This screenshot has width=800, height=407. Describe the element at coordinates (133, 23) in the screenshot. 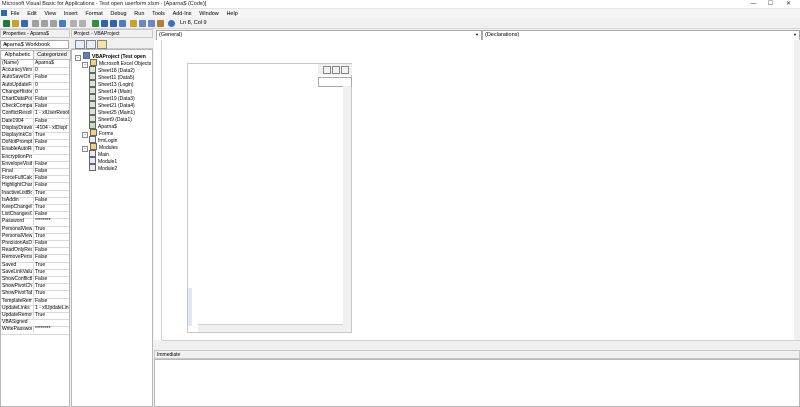

I see `project-explorer-icon` at that location.